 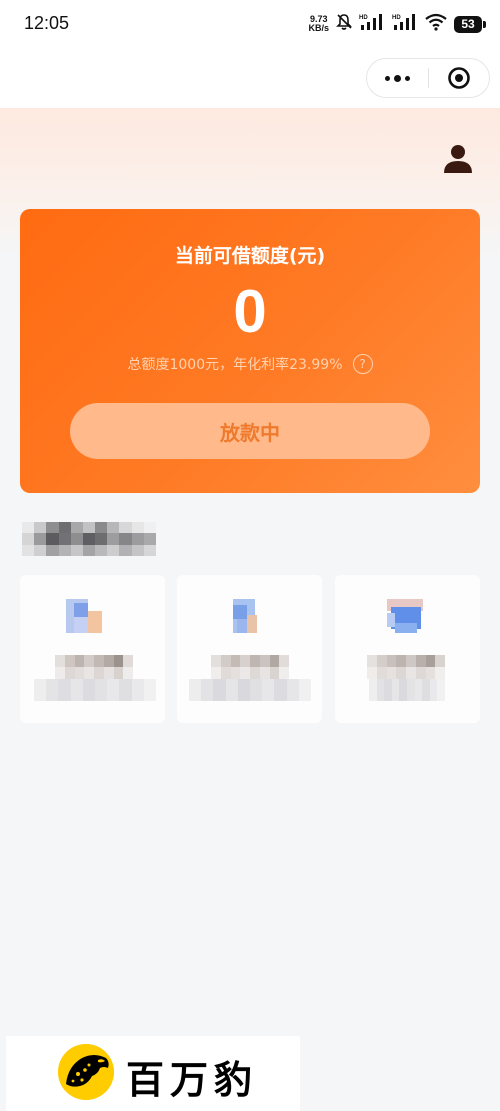 I want to click on brand-name: 百万豹, so click(x=192, y=1079).